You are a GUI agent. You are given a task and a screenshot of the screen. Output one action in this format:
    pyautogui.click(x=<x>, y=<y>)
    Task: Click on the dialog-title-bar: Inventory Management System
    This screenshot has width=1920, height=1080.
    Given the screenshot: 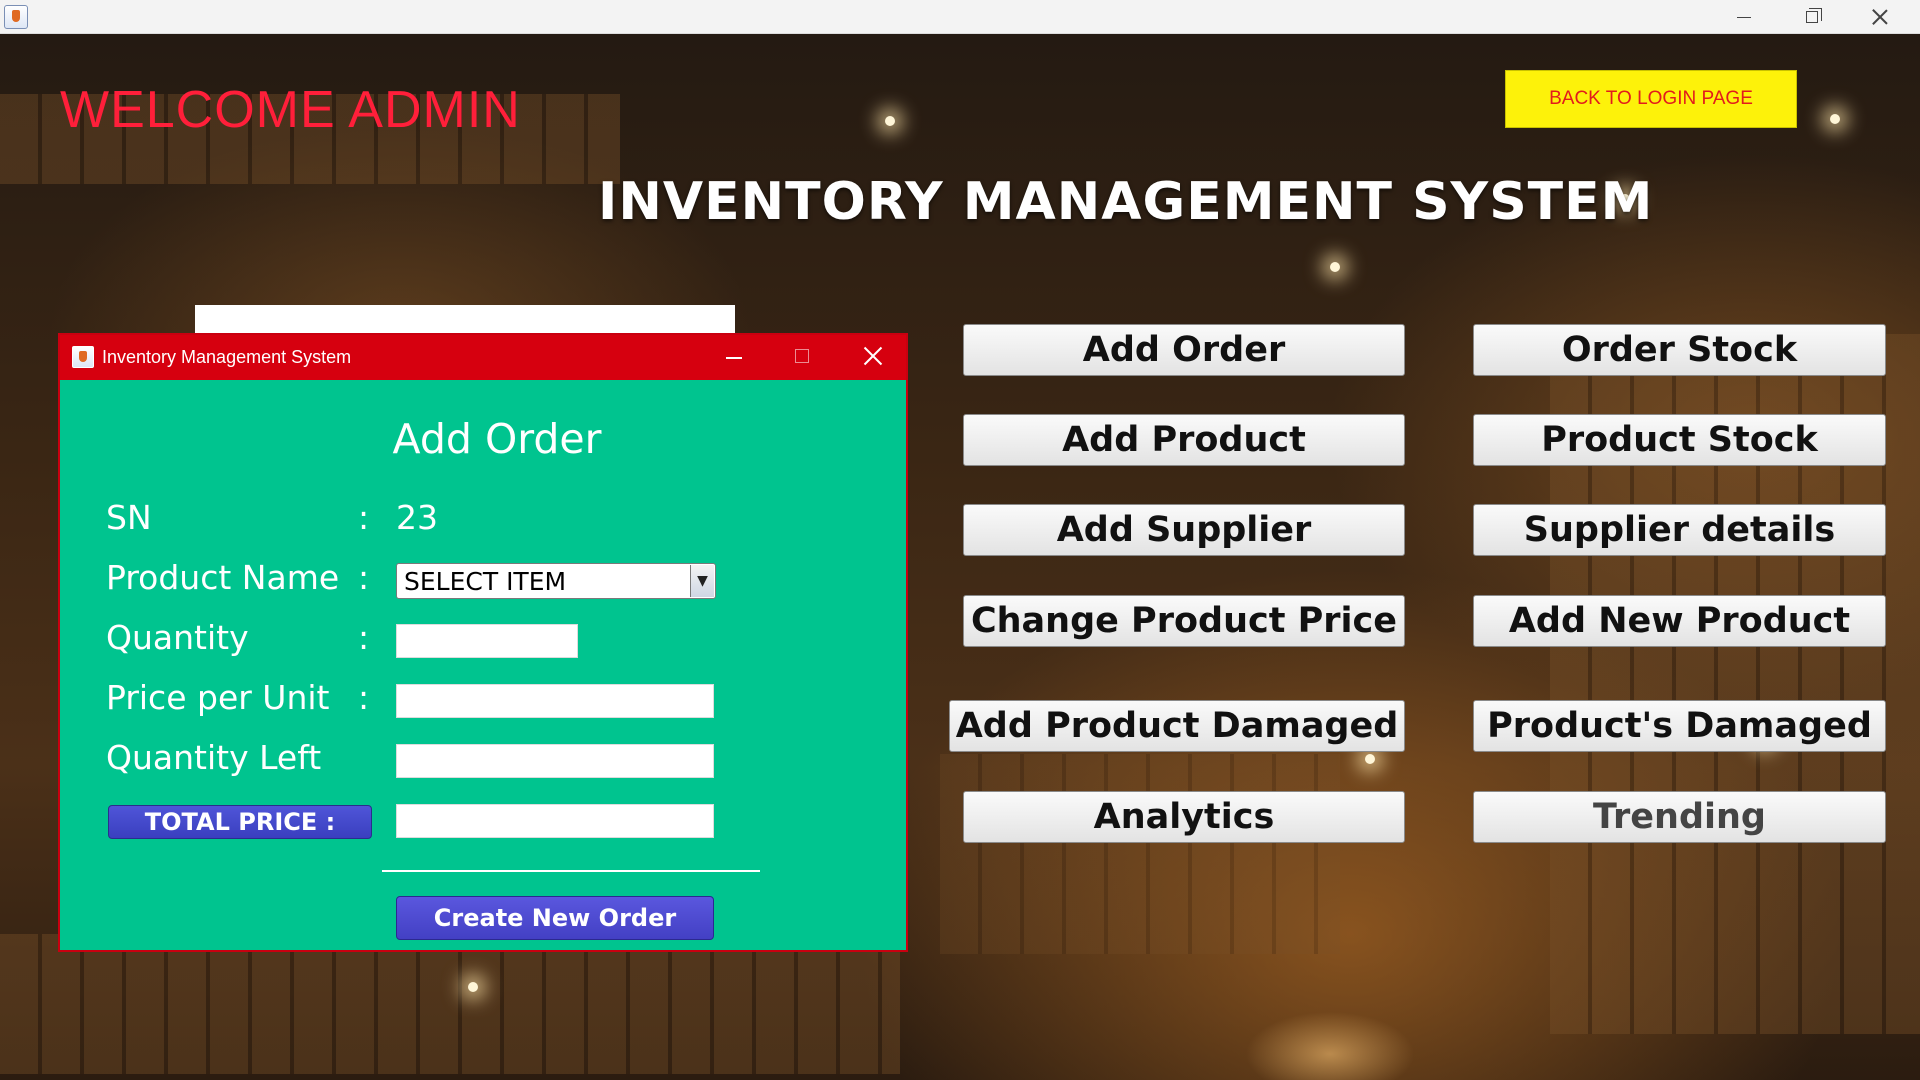 What is the action you would take?
    pyautogui.click(x=483, y=357)
    